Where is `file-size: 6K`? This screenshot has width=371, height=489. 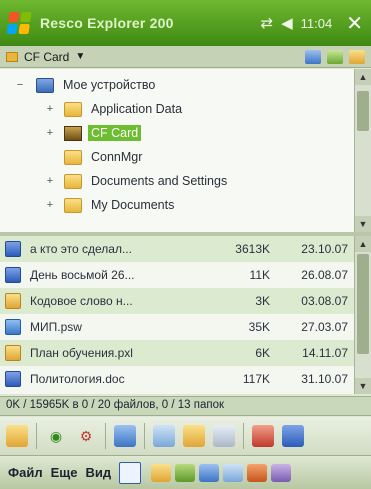
file-size: 6K is located at coordinates (262, 353).